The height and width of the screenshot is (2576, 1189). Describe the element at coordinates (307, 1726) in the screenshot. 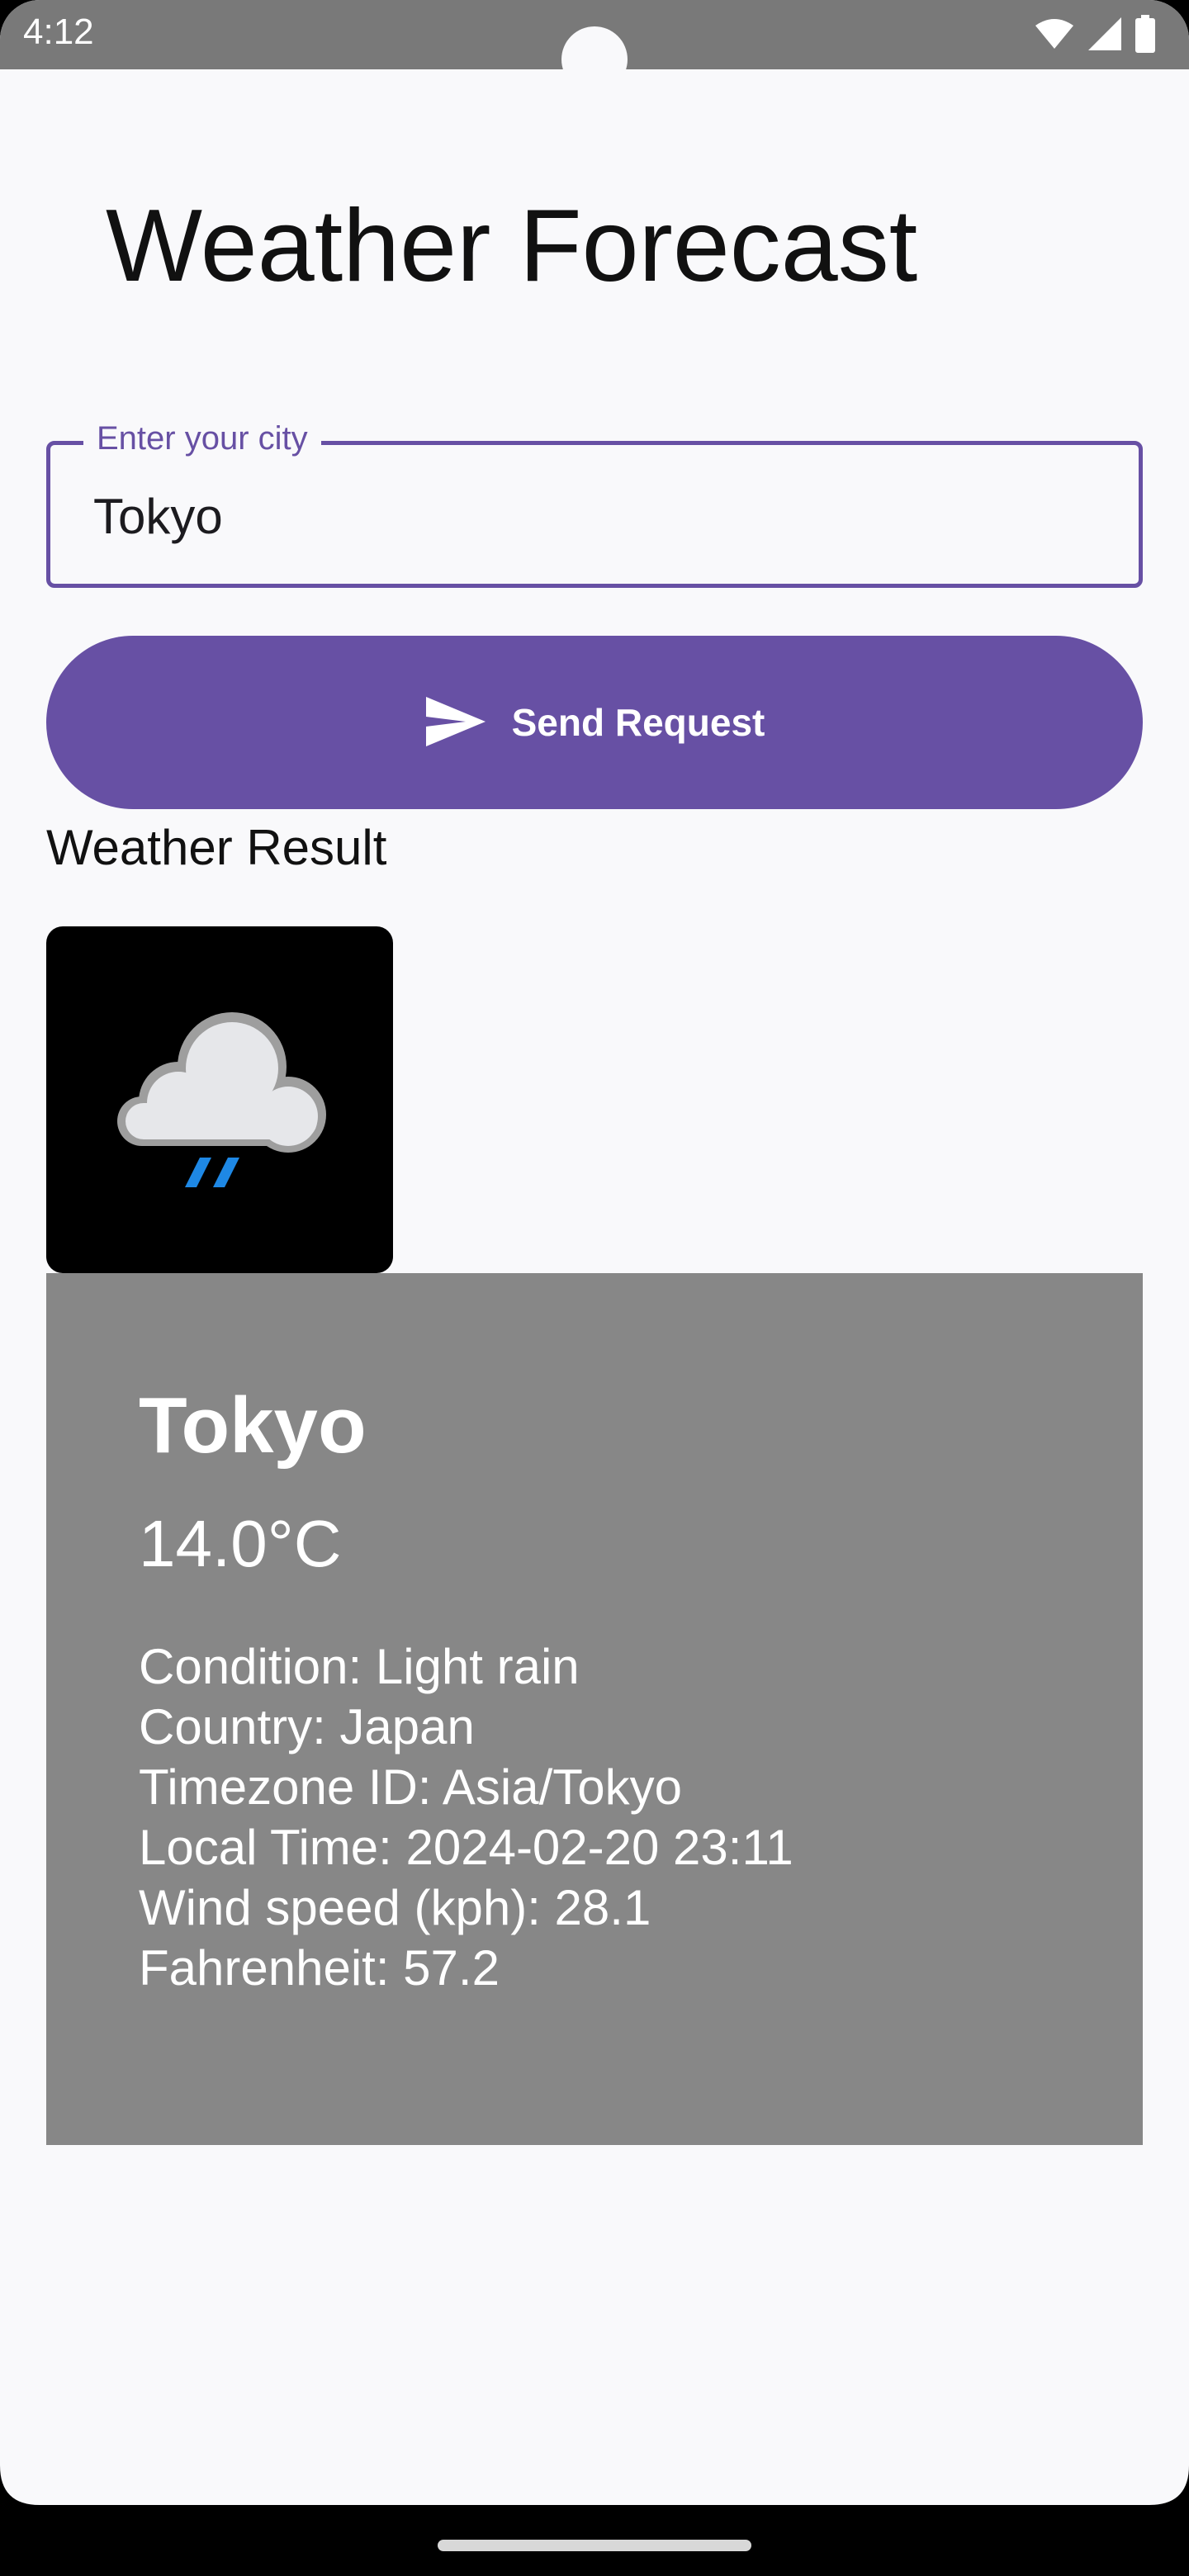

I see `detail-country: Country: Japan` at that location.